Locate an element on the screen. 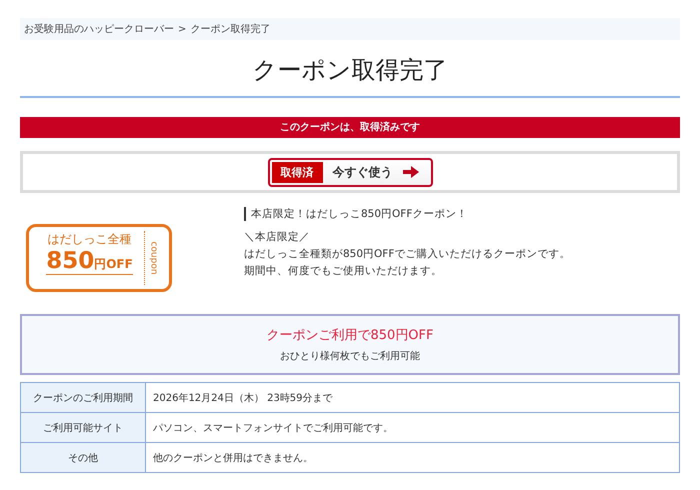  breadcrumb-link: お受験用品のハッピークローバー is located at coordinates (99, 29).